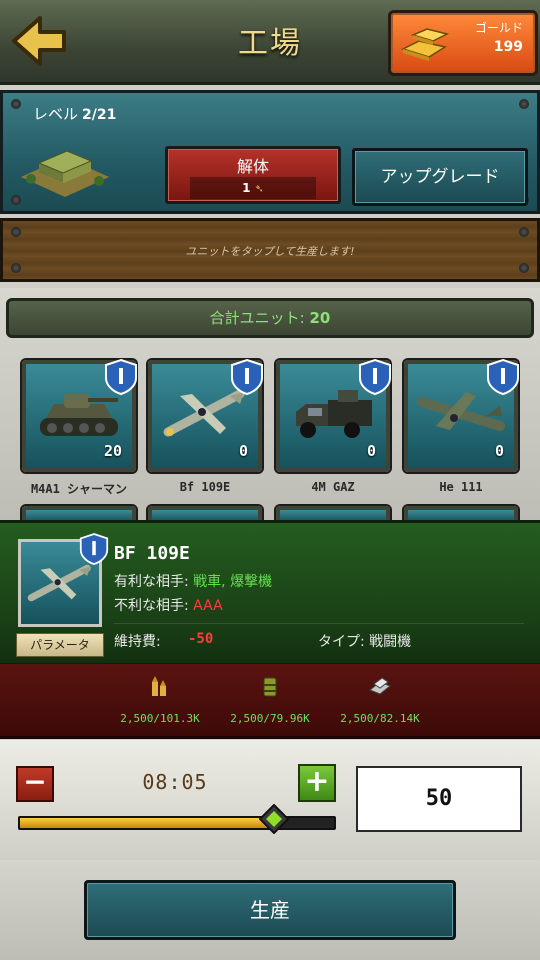 The width and height of the screenshot is (540, 960). Describe the element at coordinates (151, 582) in the screenshot. I see `strong-against-label: 有利な相手:` at that location.